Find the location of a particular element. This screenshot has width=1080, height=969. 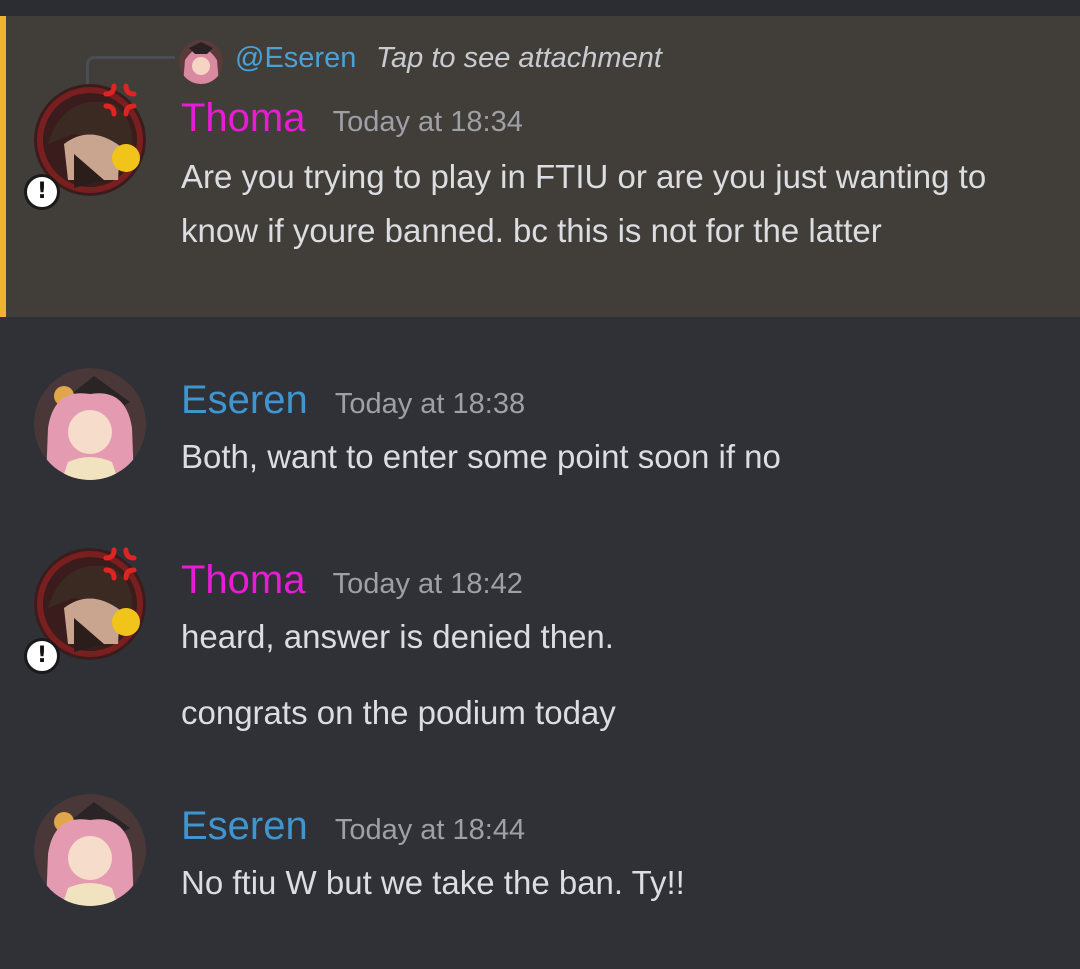

message-header: Eseren Today at 18:38 is located at coordinates (353, 400).